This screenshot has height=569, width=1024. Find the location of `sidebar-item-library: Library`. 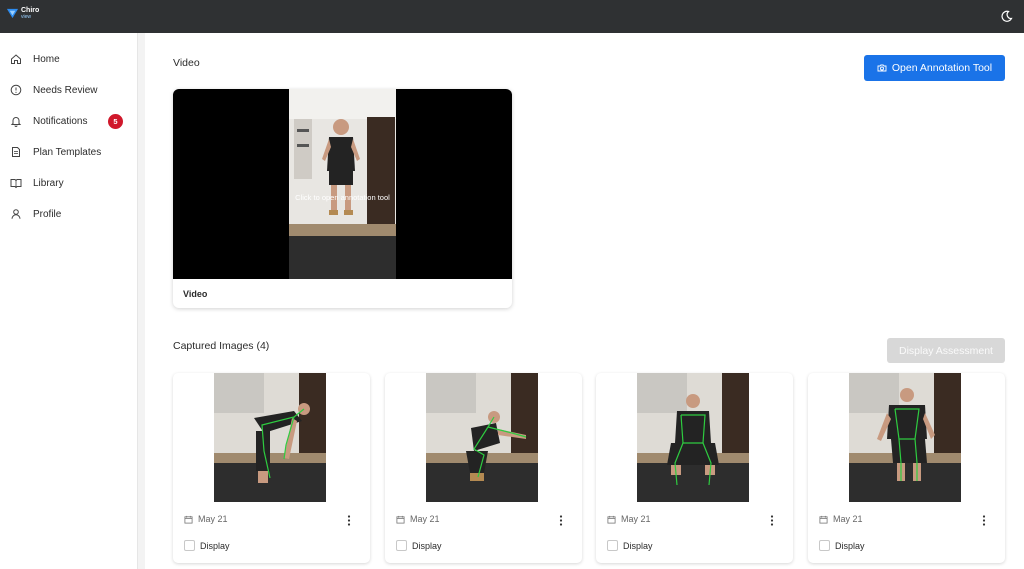

sidebar-item-library: Library is located at coordinates (69, 183).